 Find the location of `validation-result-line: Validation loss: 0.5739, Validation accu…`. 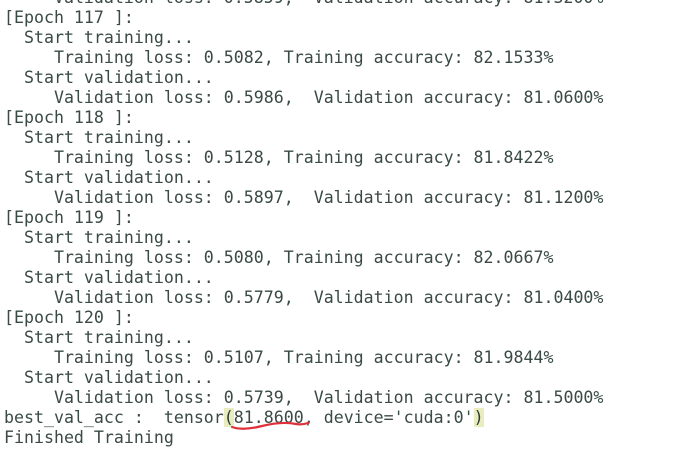

validation-result-line: Validation loss: 0.5739, Validation accu… is located at coordinates (304, 397).